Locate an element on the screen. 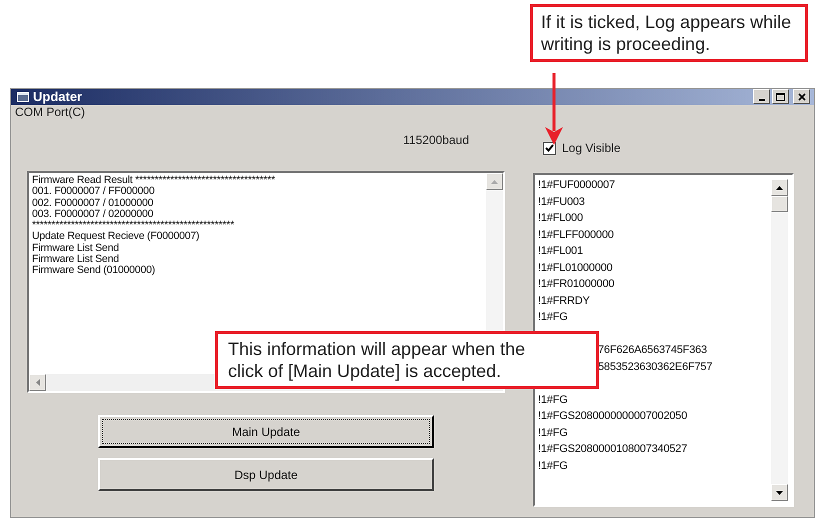  scroll-up-button is located at coordinates (779, 187).